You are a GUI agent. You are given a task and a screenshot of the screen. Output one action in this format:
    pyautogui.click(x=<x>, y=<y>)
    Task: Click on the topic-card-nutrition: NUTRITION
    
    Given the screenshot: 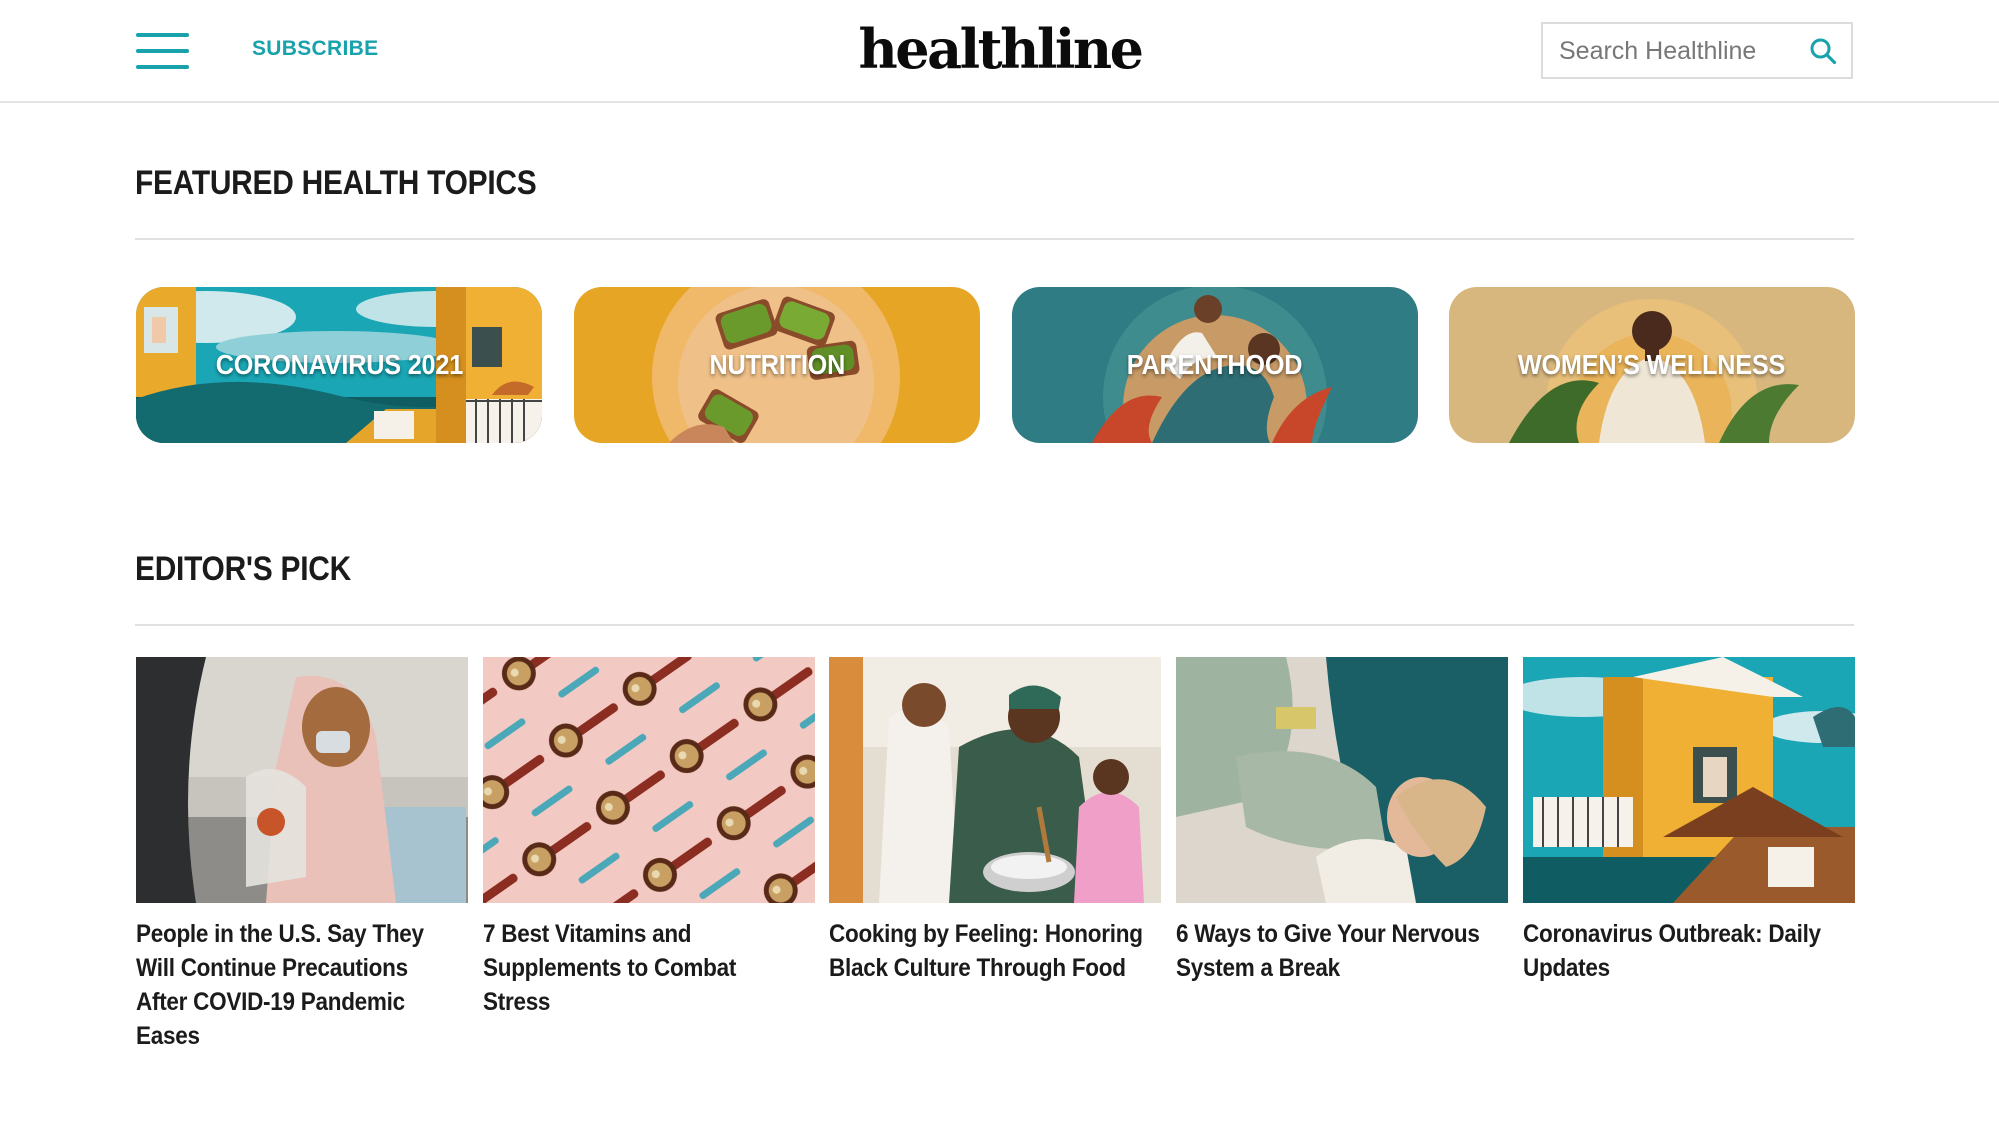 What is the action you would take?
    pyautogui.click(x=777, y=365)
    